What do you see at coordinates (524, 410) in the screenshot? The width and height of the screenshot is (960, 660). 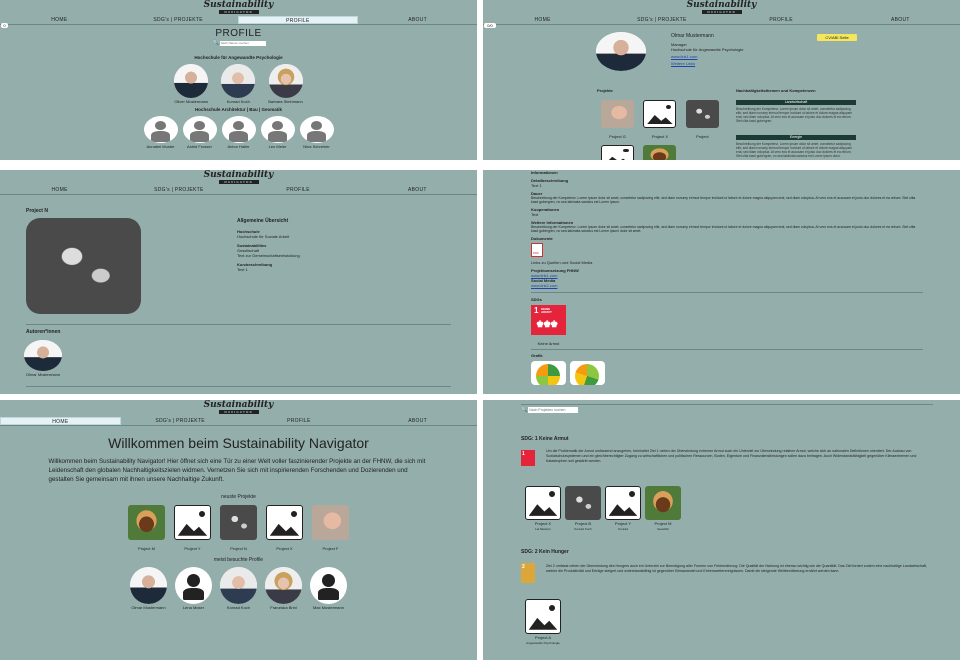 I see `search-icon: 🔍` at bounding box center [524, 410].